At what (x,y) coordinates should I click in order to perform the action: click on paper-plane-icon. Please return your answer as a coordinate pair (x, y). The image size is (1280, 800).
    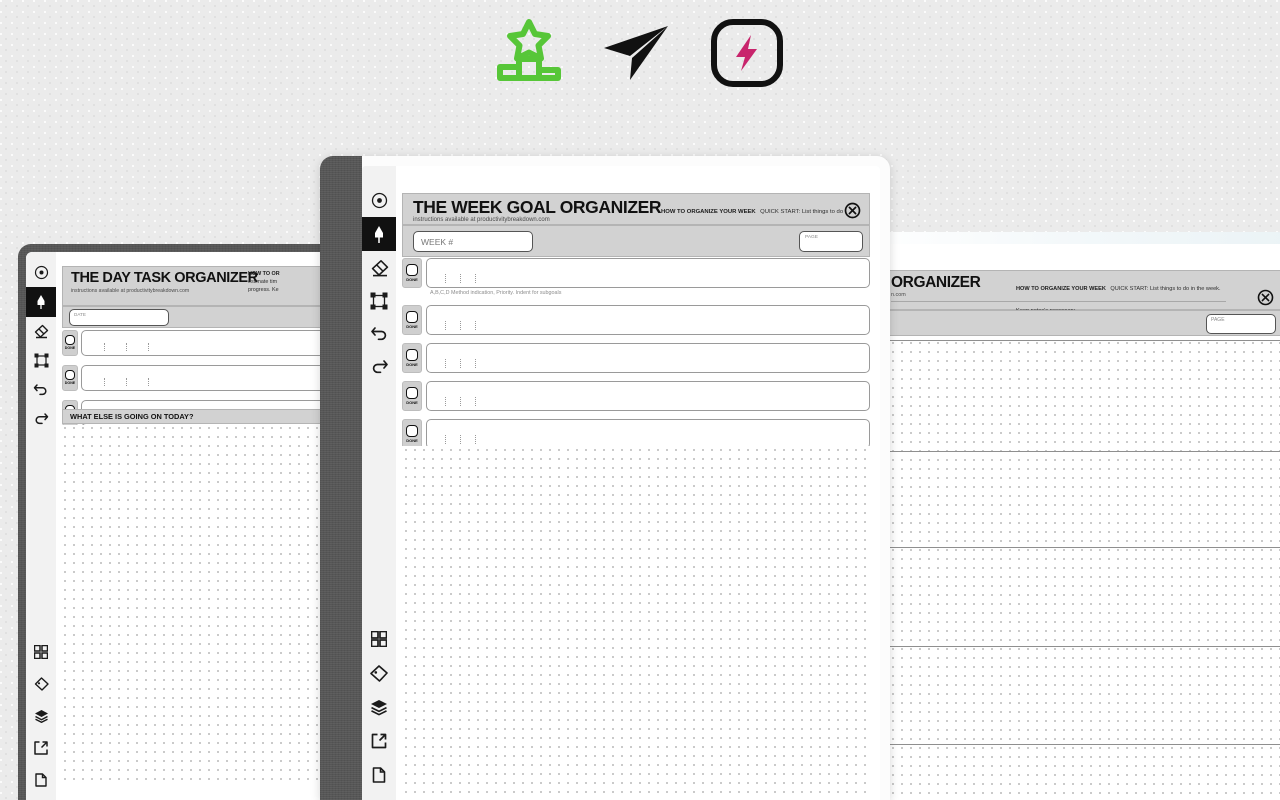
    Looking at the image, I should click on (636, 53).